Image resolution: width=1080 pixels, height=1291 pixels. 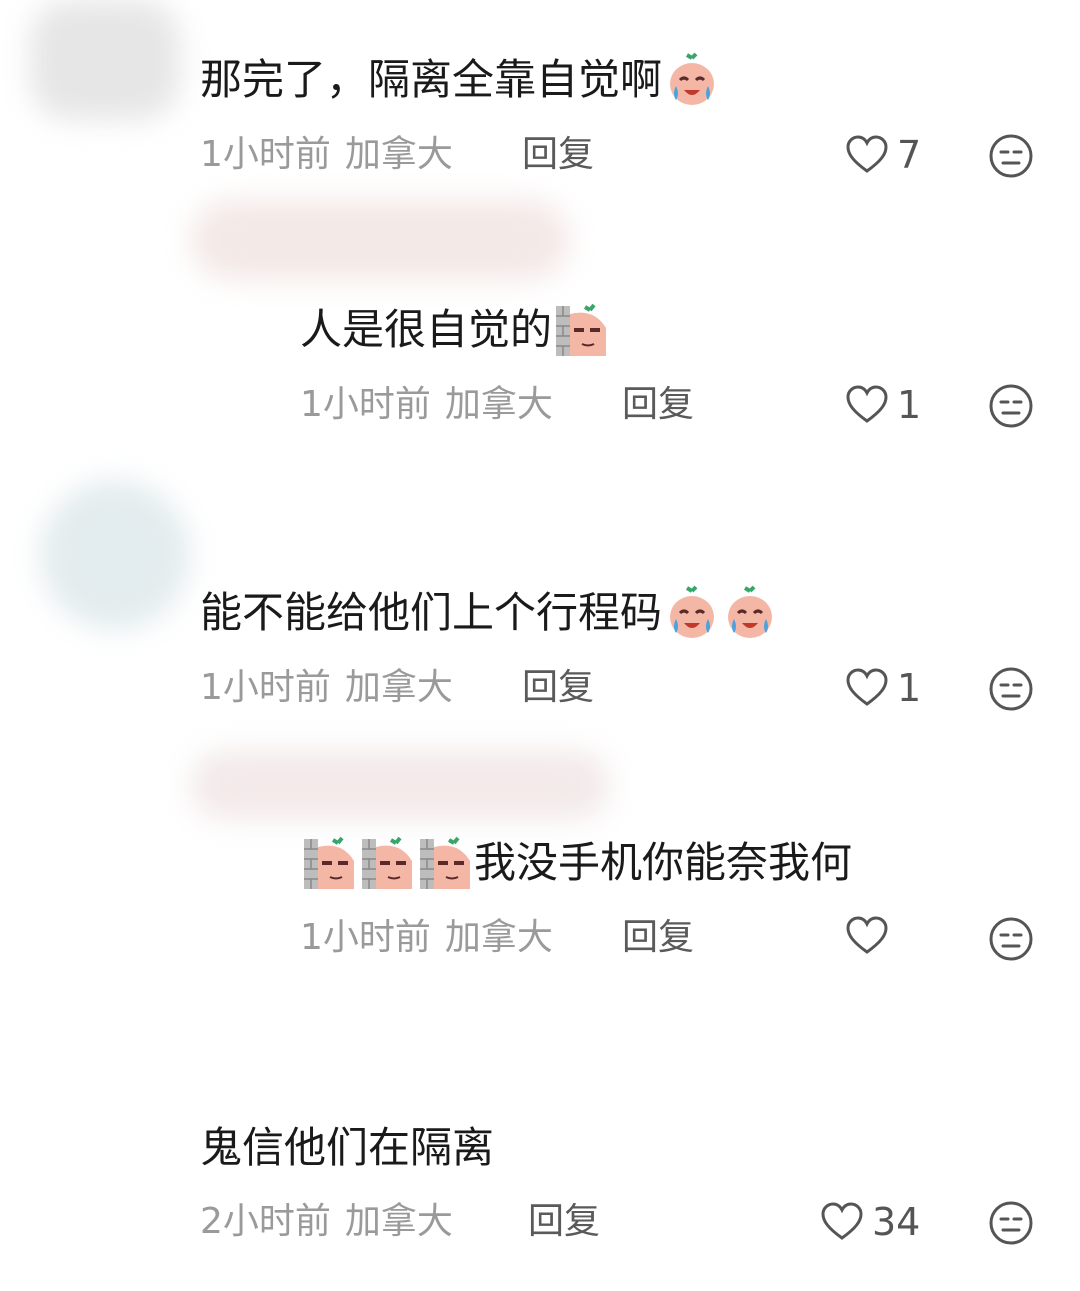 I want to click on comment-text-content: 能不能给他们上个行程码, so click(x=431, y=612).